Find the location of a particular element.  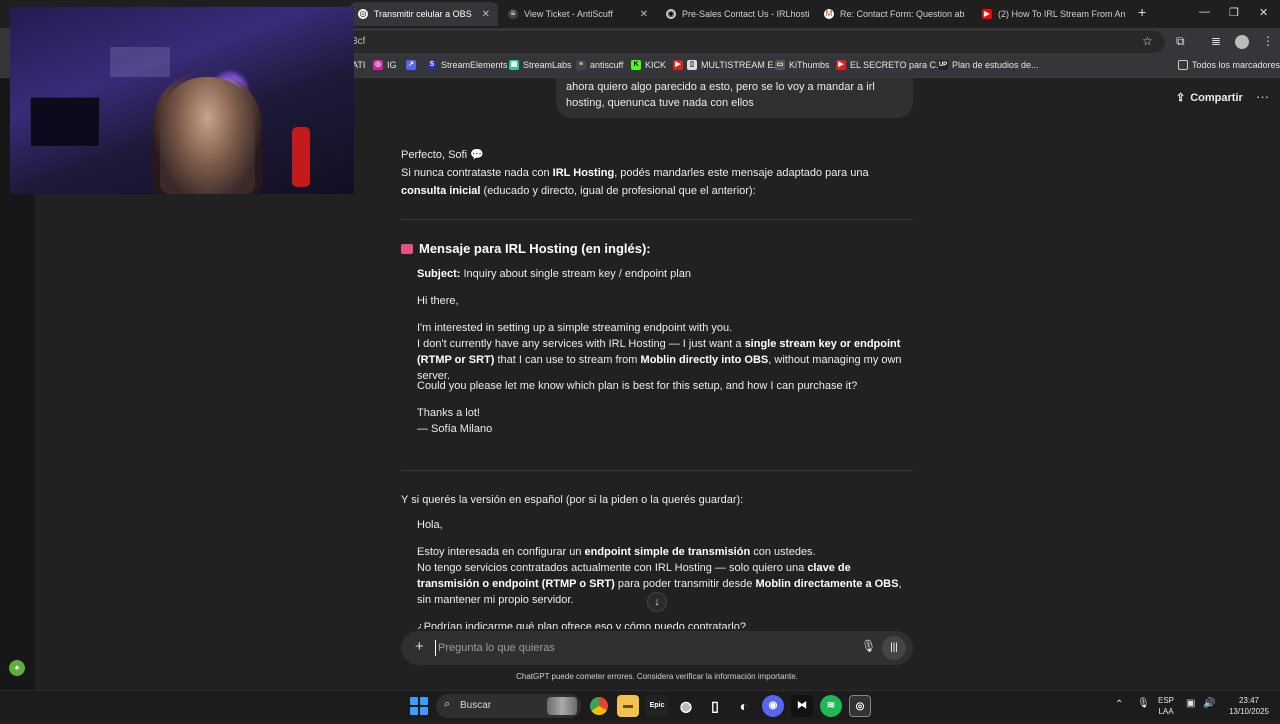

extensions-icon: ⧉ is located at coordinates (1180, 41).